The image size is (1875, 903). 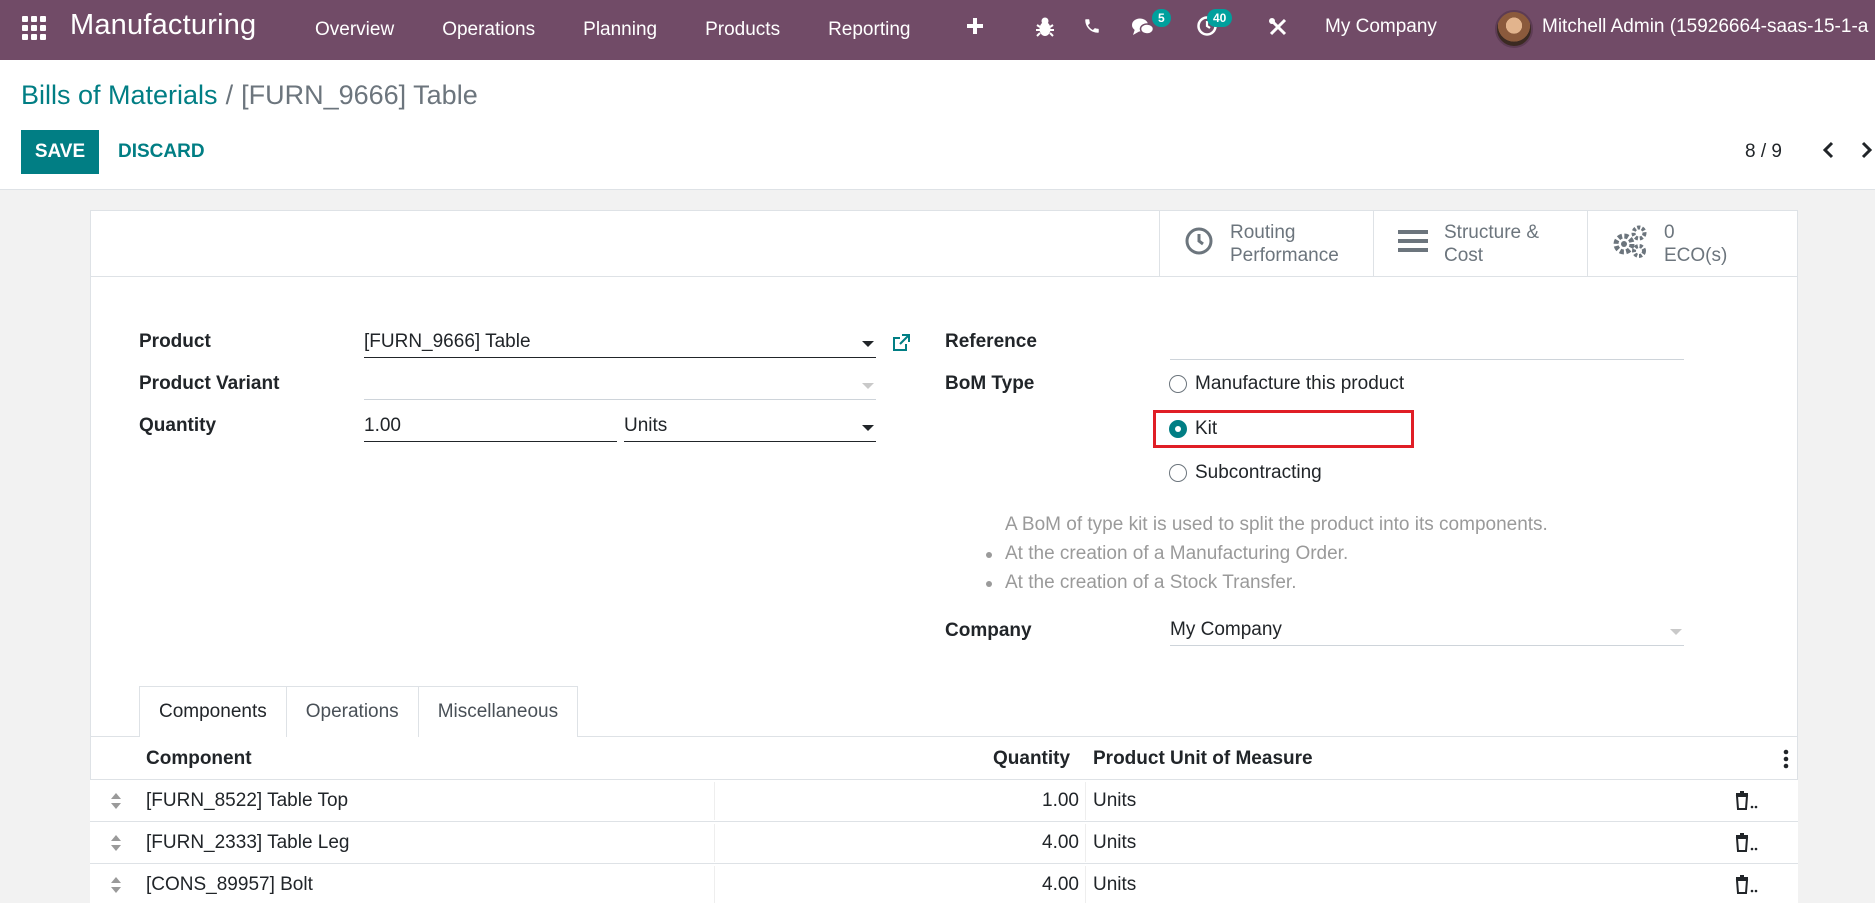 What do you see at coordinates (750, 427) in the screenshot?
I see `uom-field: Units` at bounding box center [750, 427].